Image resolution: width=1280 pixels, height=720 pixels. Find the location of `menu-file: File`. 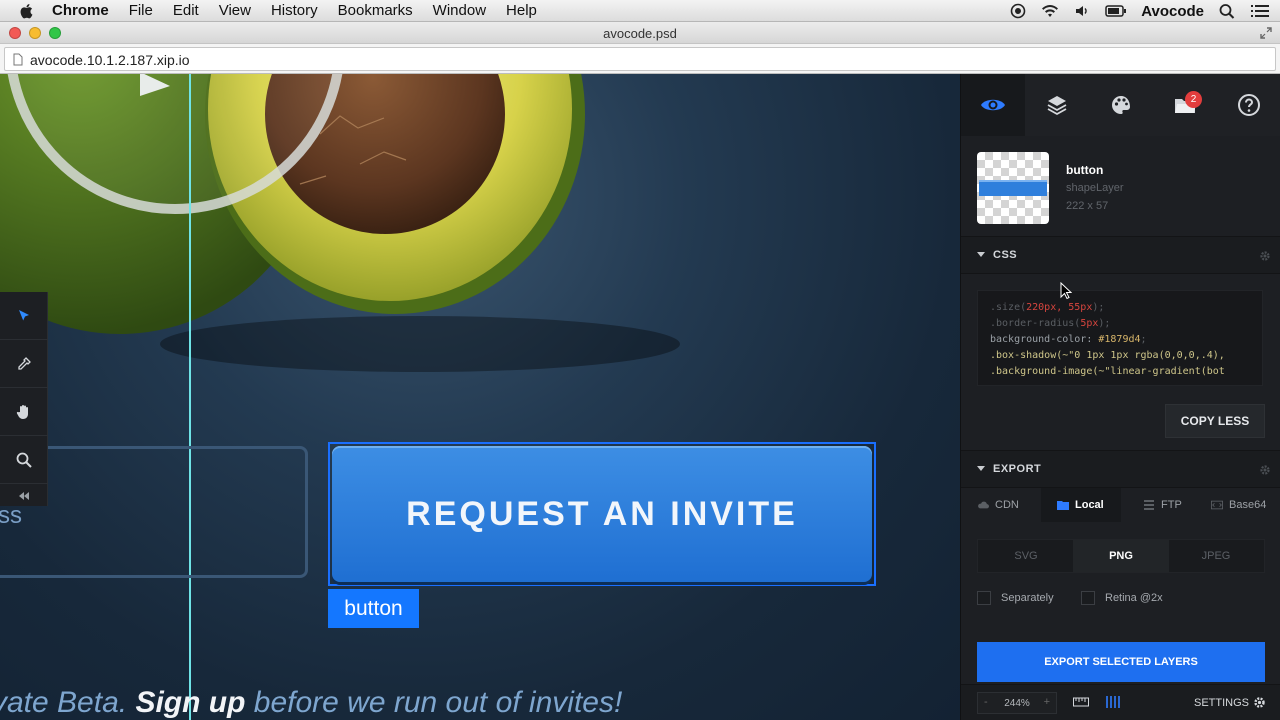

menu-file: File is located at coordinates (141, 10).